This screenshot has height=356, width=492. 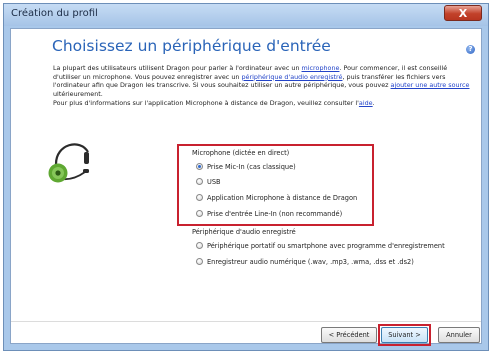 I want to click on help-link: aide, so click(x=366, y=103).